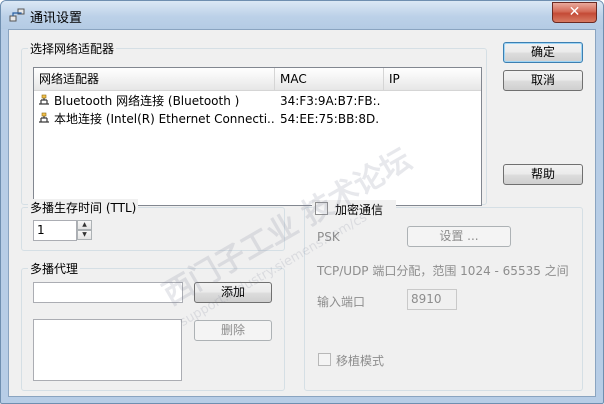 The image size is (604, 404). What do you see at coordinates (83, 207) in the screenshot?
I see `ttl-group-label: 多播生存时间 (TTL)` at bounding box center [83, 207].